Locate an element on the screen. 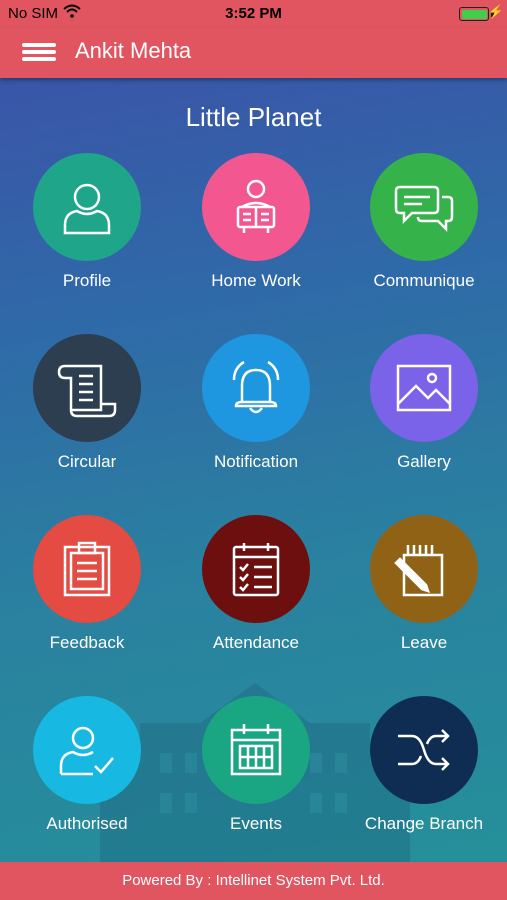 This screenshot has width=507, height=900. tile-events: Events is located at coordinates (256, 776).